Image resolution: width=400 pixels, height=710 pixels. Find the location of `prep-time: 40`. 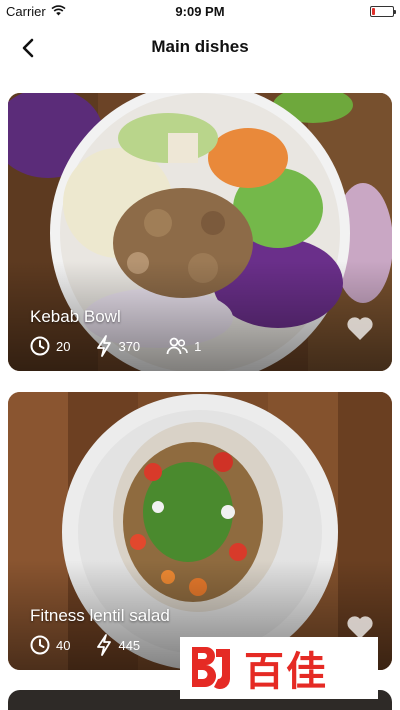

prep-time: 40 is located at coordinates (50, 645).